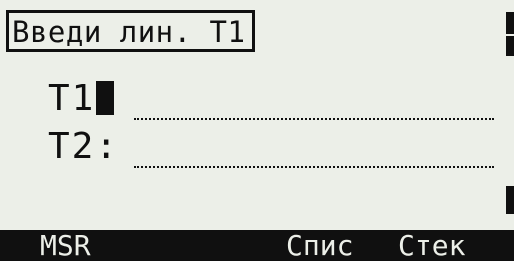 This screenshot has width=514, height=261. Describe the element at coordinates (314, 100) in the screenshot. I see `t1-input` at that location.